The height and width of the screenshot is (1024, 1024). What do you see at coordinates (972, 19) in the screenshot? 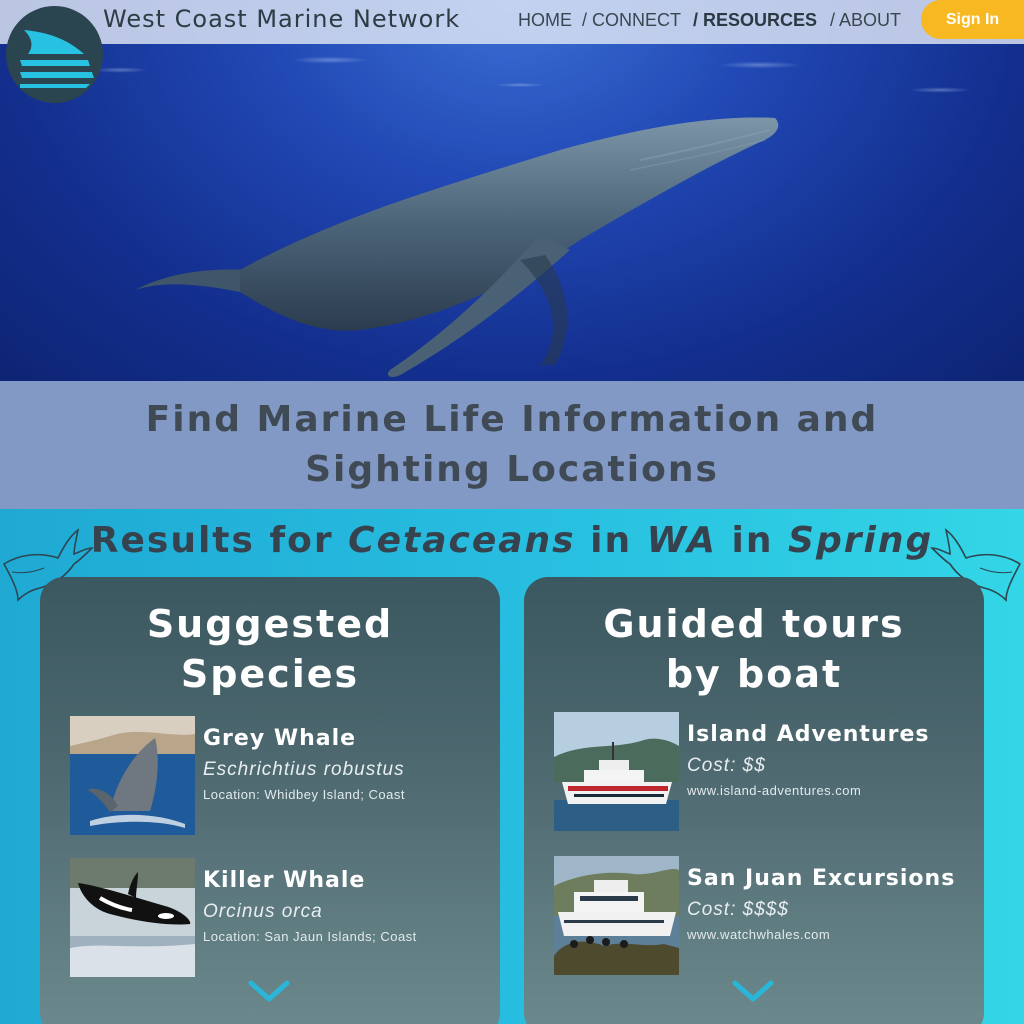
I see `sign-in-button: Sign In` at bounding box center [972, 19].